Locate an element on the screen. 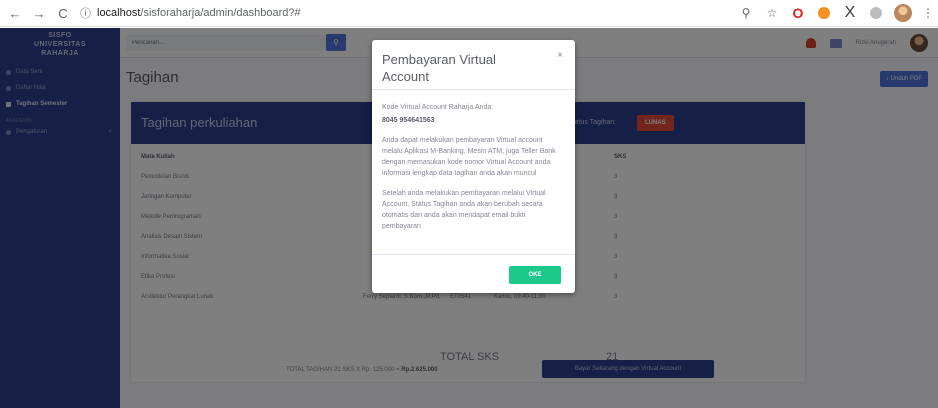  va-number: 8045 954641563 is located at coordinates (408, 120).